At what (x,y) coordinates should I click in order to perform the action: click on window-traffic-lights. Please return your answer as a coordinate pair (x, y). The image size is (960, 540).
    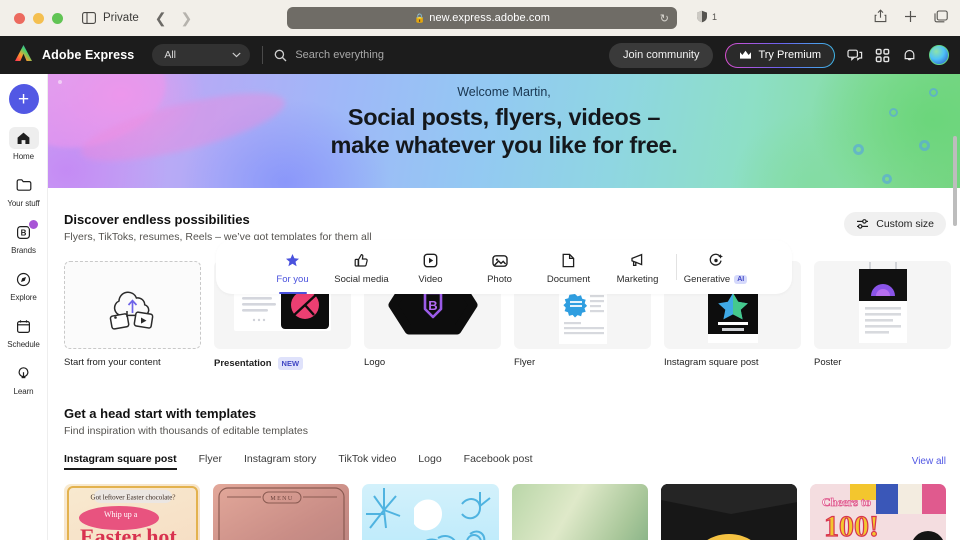
    Looking at the image, I should click on (38, 18).